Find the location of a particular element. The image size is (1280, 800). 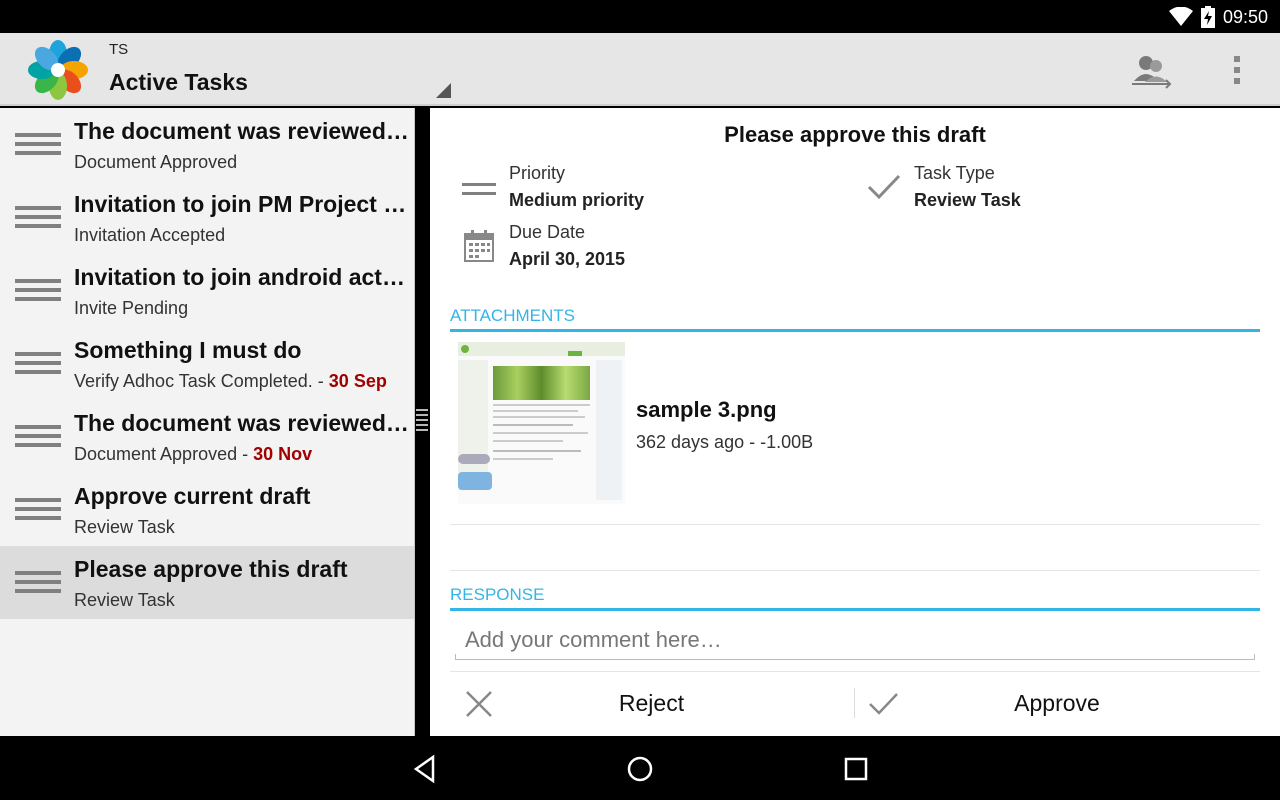

due-date-label: Due Date is located at coordinates (547, 232).